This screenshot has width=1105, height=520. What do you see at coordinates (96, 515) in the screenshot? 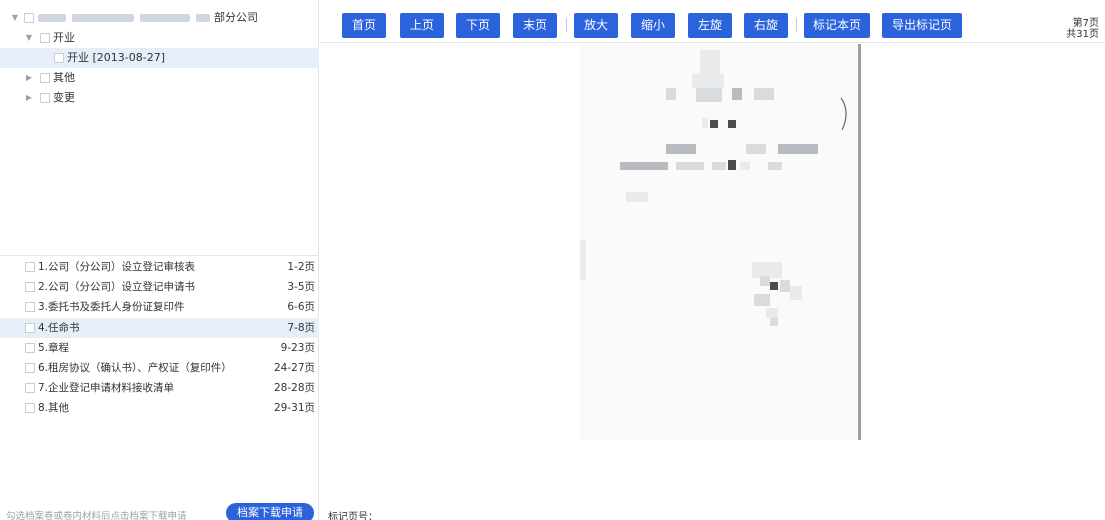
I see `download-hint: 勾选档案卷或卷内材料后点击档案下载申请` at bounding box center [96, 515].